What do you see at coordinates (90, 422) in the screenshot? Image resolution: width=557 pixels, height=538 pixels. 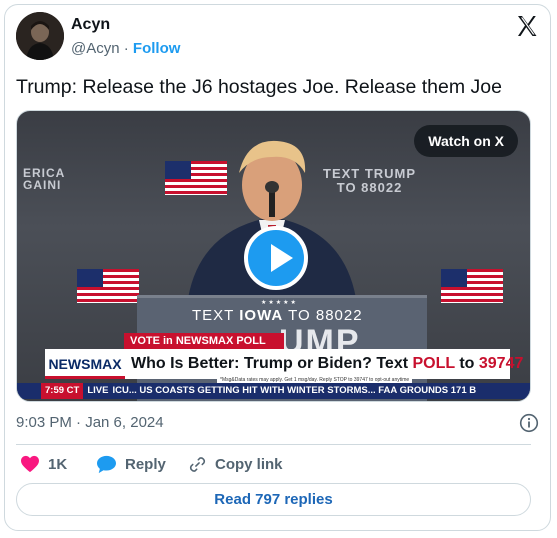 I see `tweet-timestamp: 9:03 PM · Jan 6, 2024` at bounding box center [90, 422].